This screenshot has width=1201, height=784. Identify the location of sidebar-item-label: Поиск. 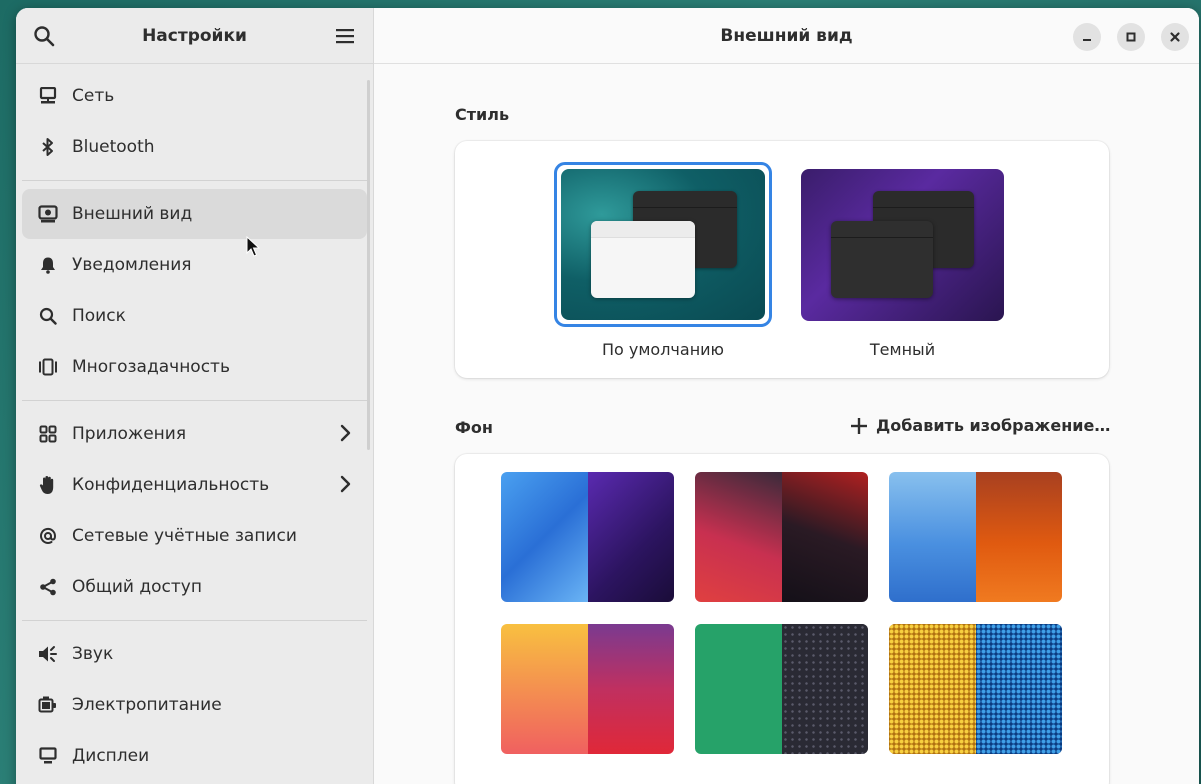
(99, 316).